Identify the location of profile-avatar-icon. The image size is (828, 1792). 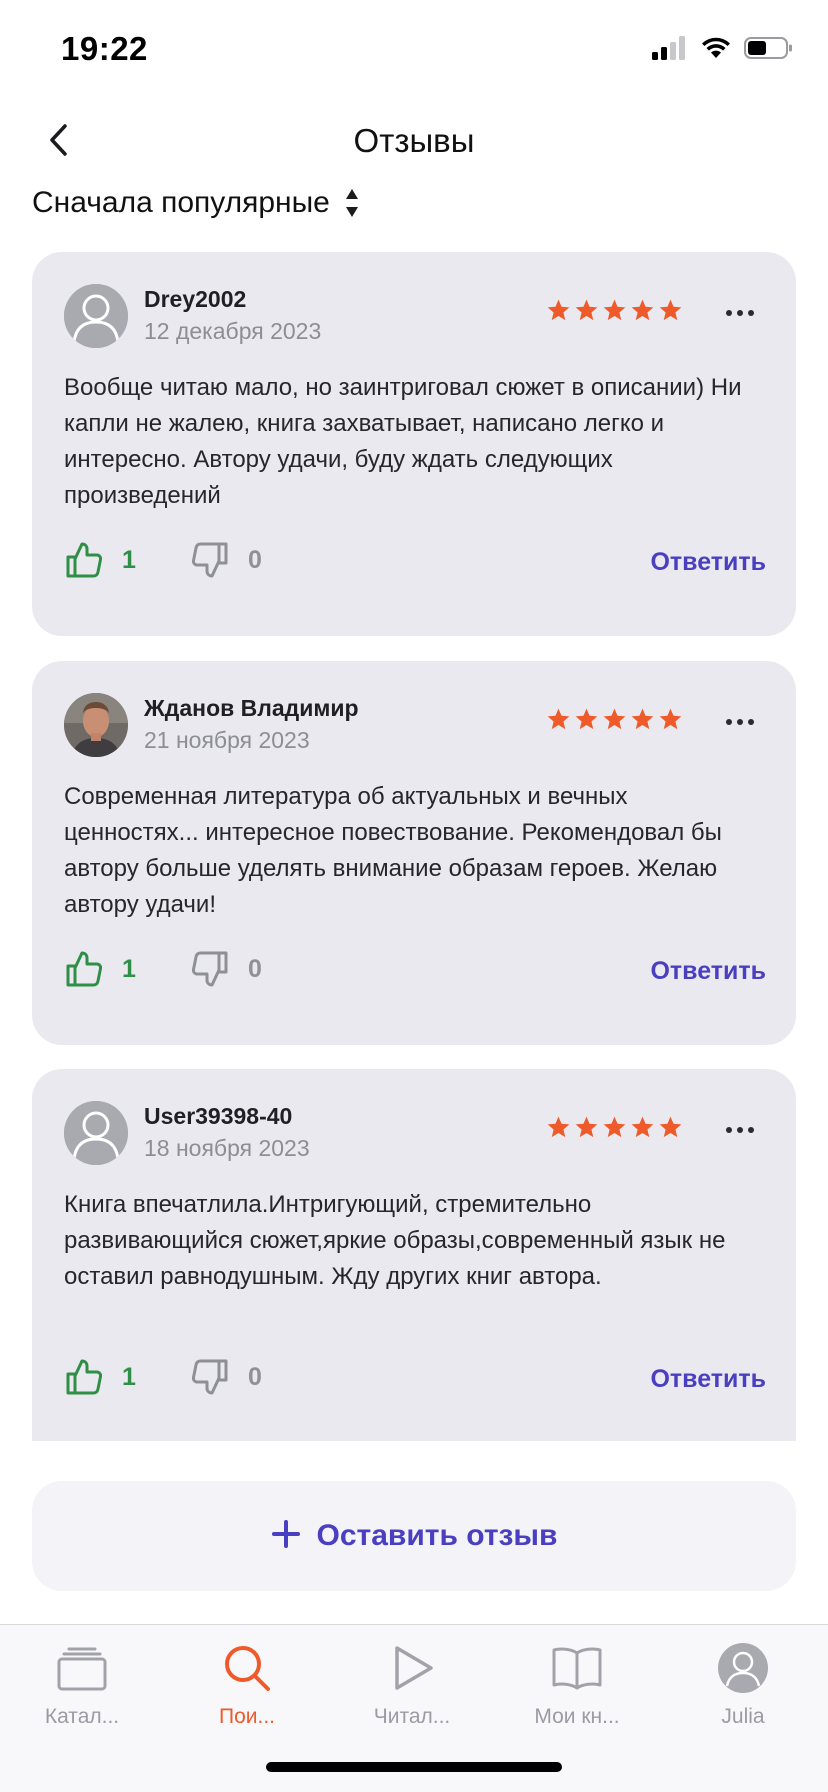
(743, 1668).